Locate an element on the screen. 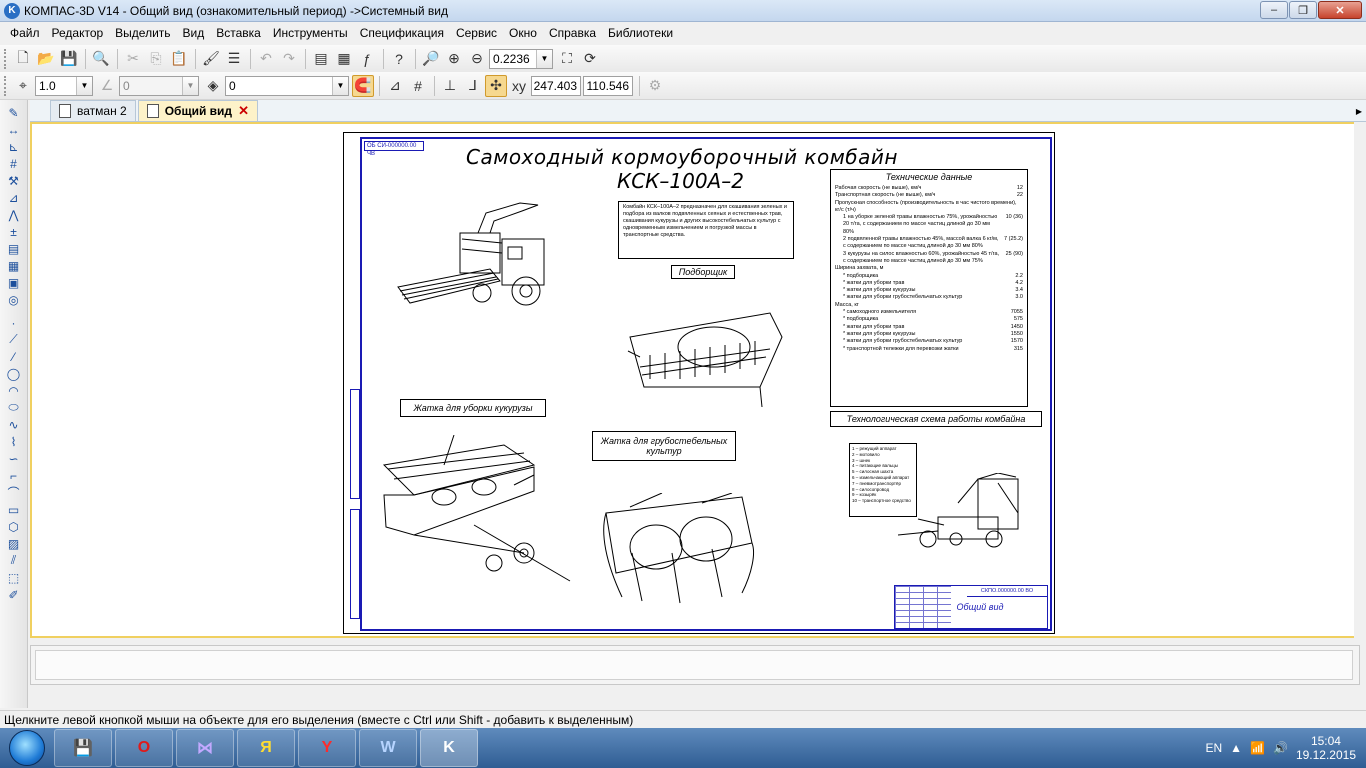 This screenshot has height=768, width=1366. angle-icon: ∠ is located at coordinates (107, 86).